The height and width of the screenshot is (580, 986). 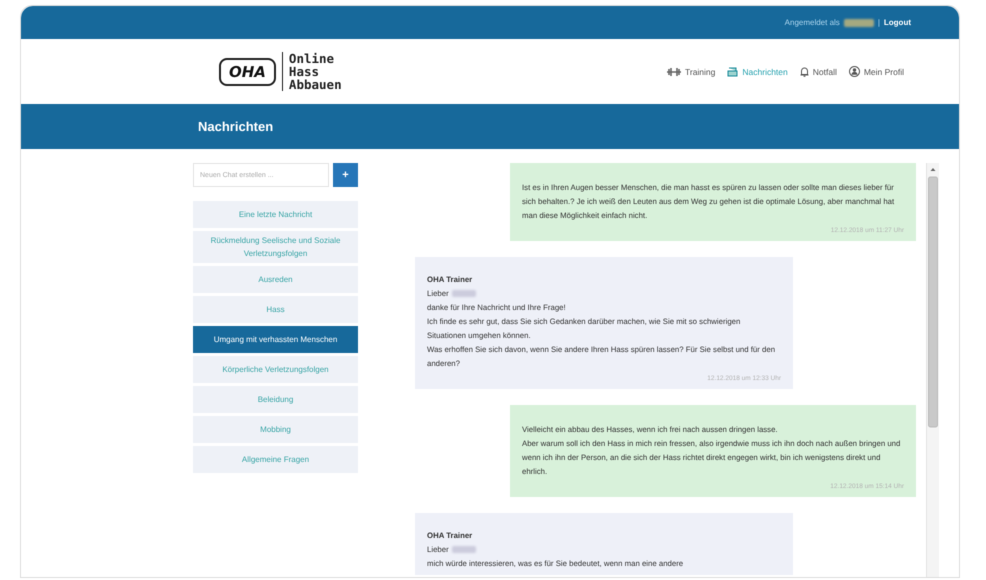 What do you see at coordinates (876, 71) in the screenshot?
I see `nav-link: Mein Profil` at bounding box center [876, 71].